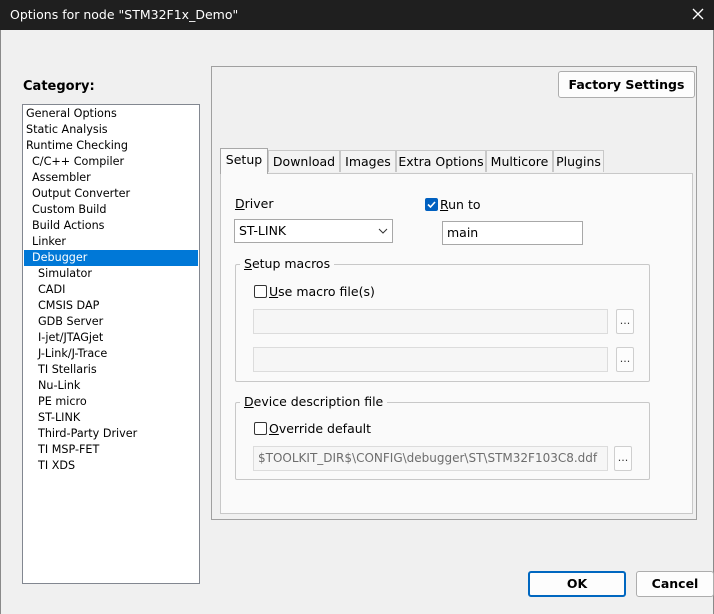 This screenshot has width=714, height=614. What do you see at coordinates (519, 161) in the screenshot?
I see `tab-multicore: Multicore` at bounding box center [519, 161].